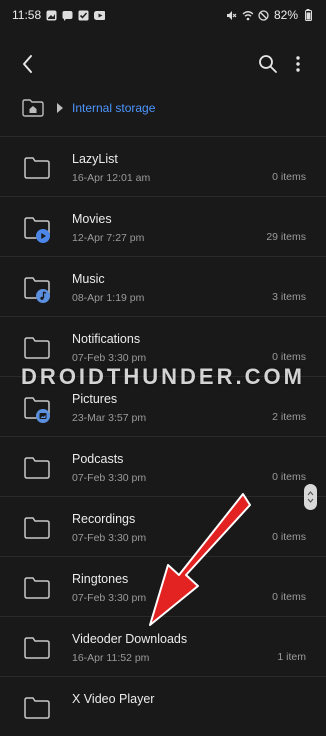  What do you see at coordinates (247, 15) in the screenshot?
I see `wifi-icon` at bounding box center [247, 15].